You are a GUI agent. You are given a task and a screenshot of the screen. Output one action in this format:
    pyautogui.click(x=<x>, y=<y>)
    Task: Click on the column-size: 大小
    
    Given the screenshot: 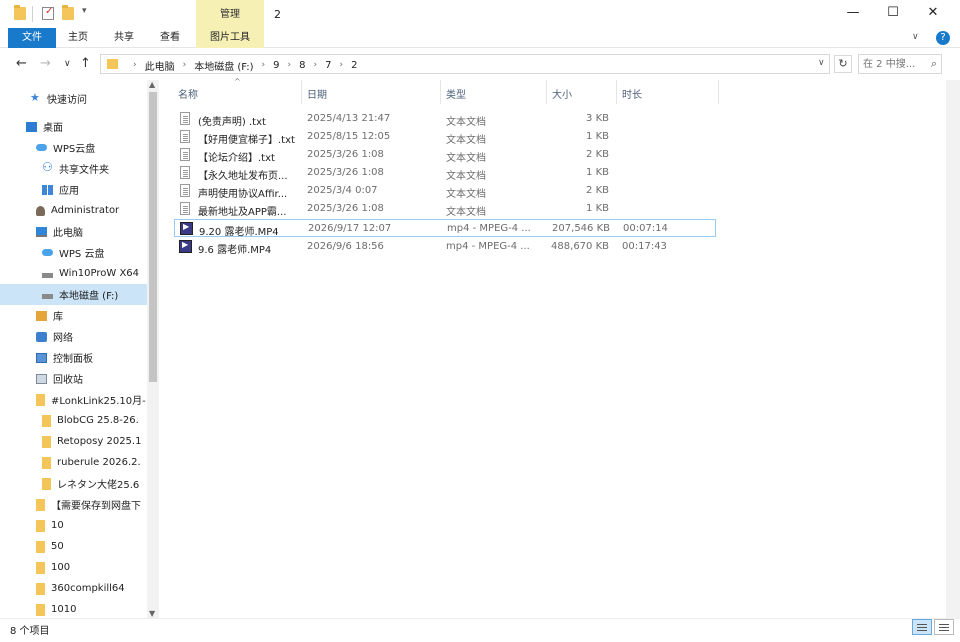 What is the action you would take?
    pyautogui.click(x=562, y=93)
    